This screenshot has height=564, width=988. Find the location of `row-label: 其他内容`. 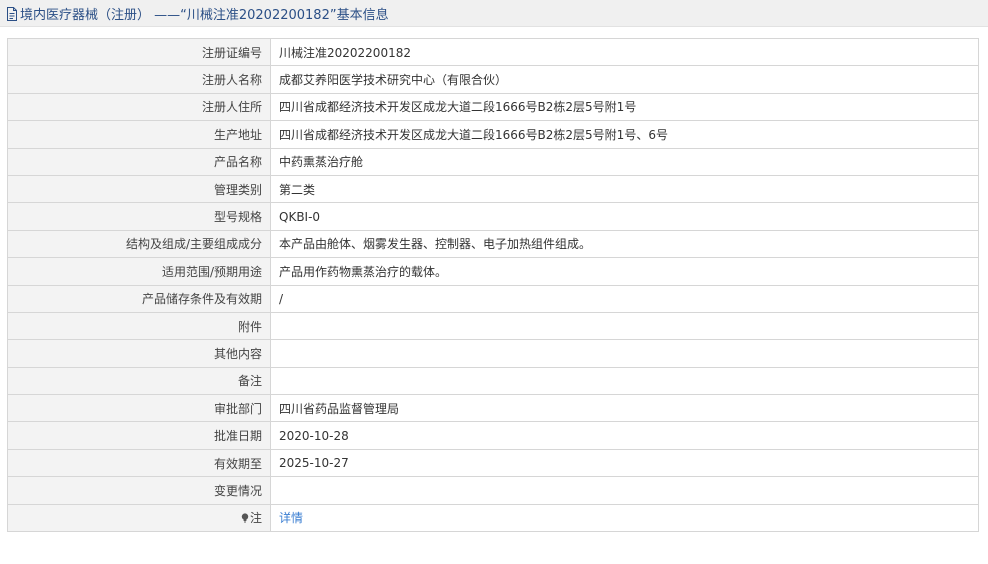

row-label: 其他内容 is located at coordinates (139, 353).